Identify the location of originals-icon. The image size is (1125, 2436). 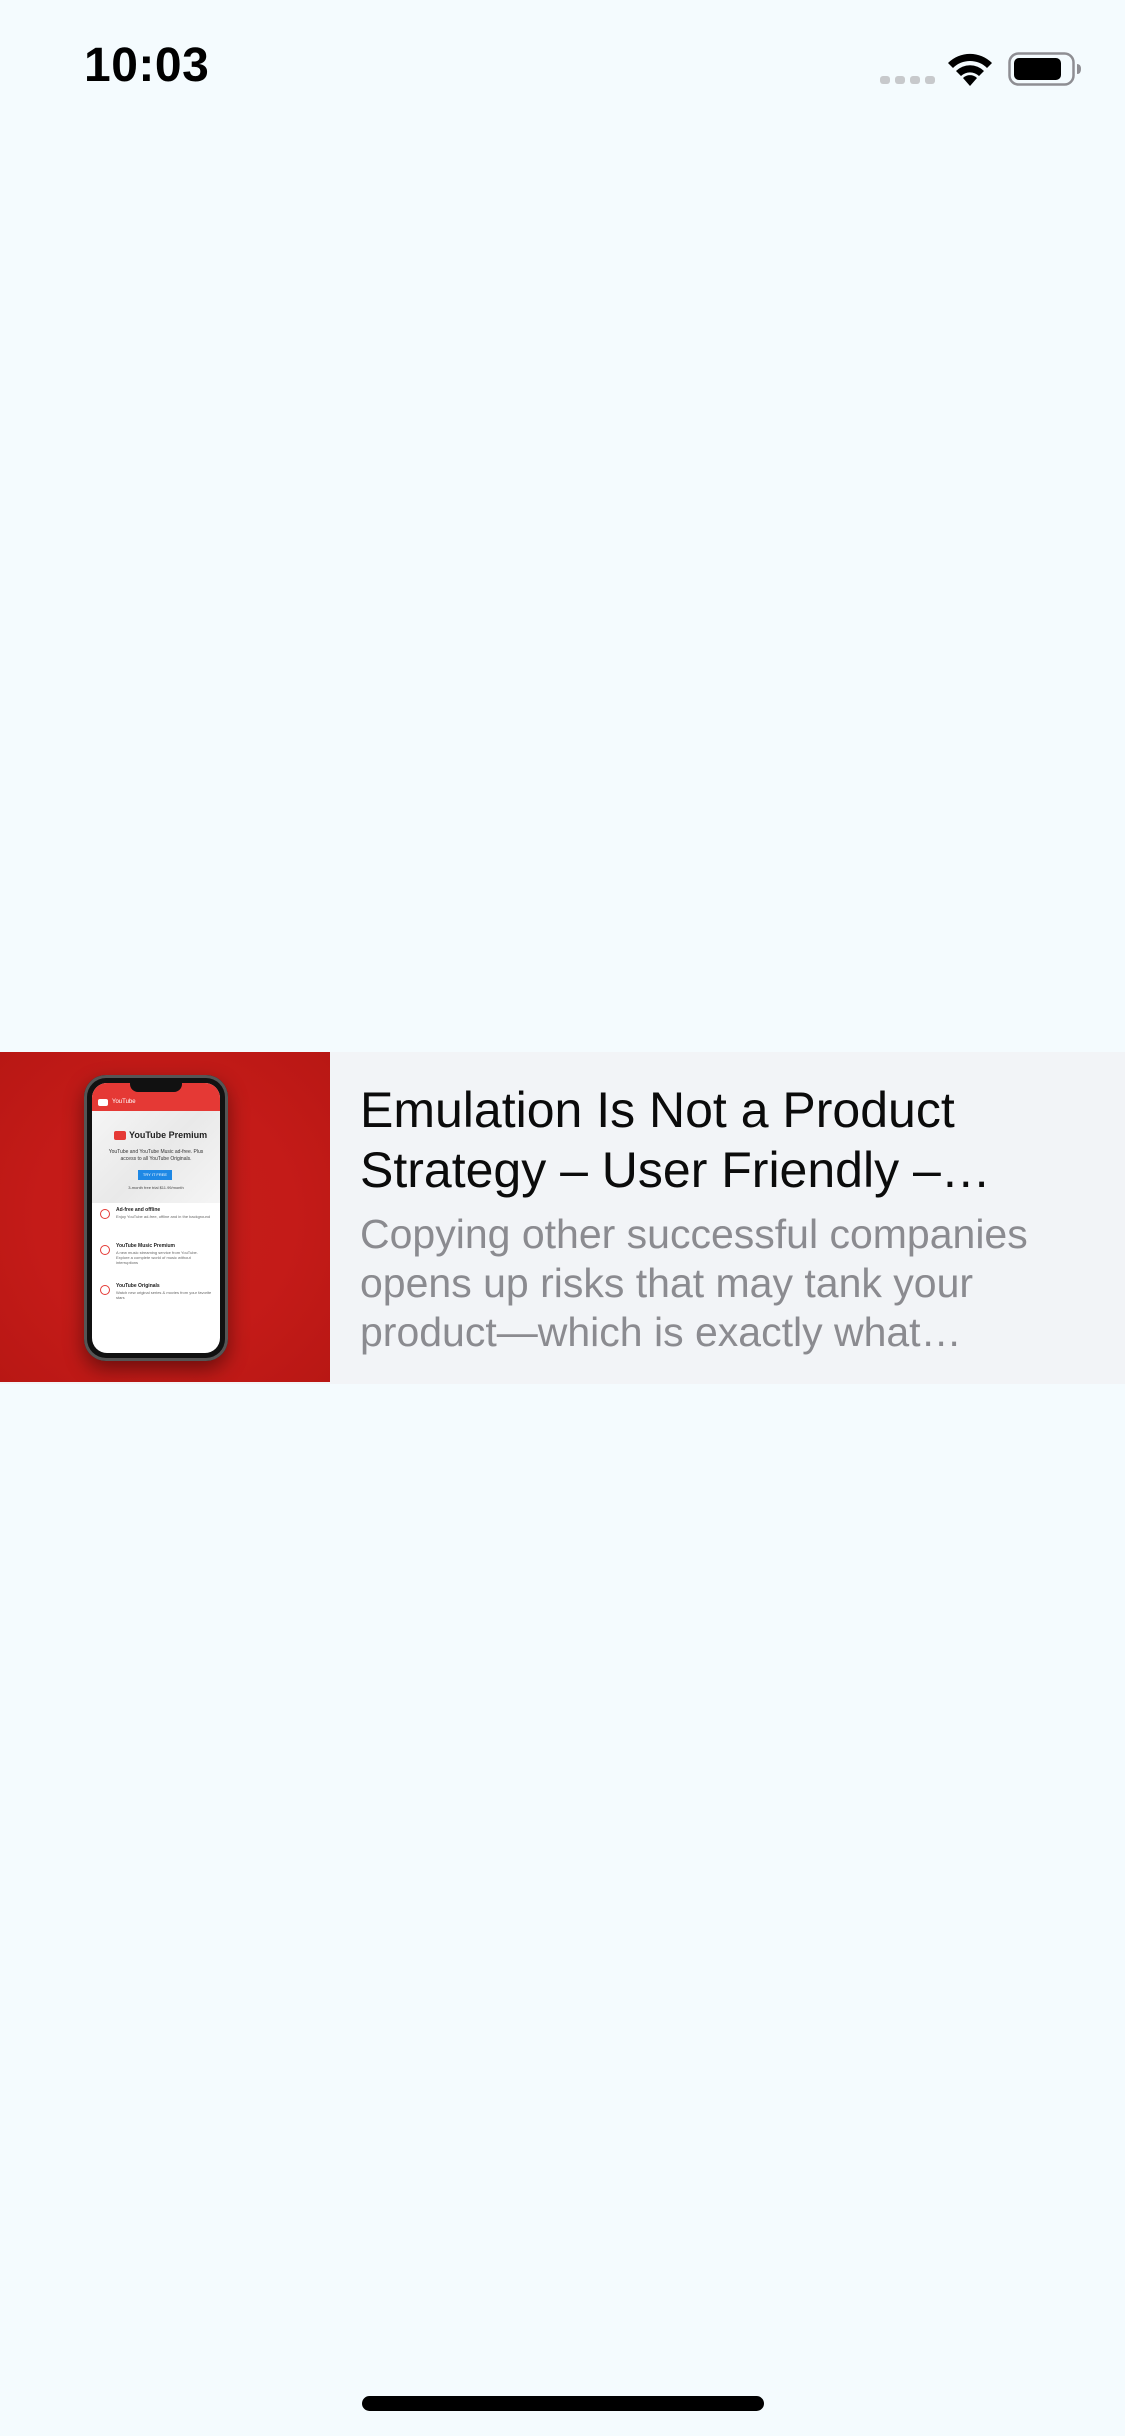
(105, 1290).